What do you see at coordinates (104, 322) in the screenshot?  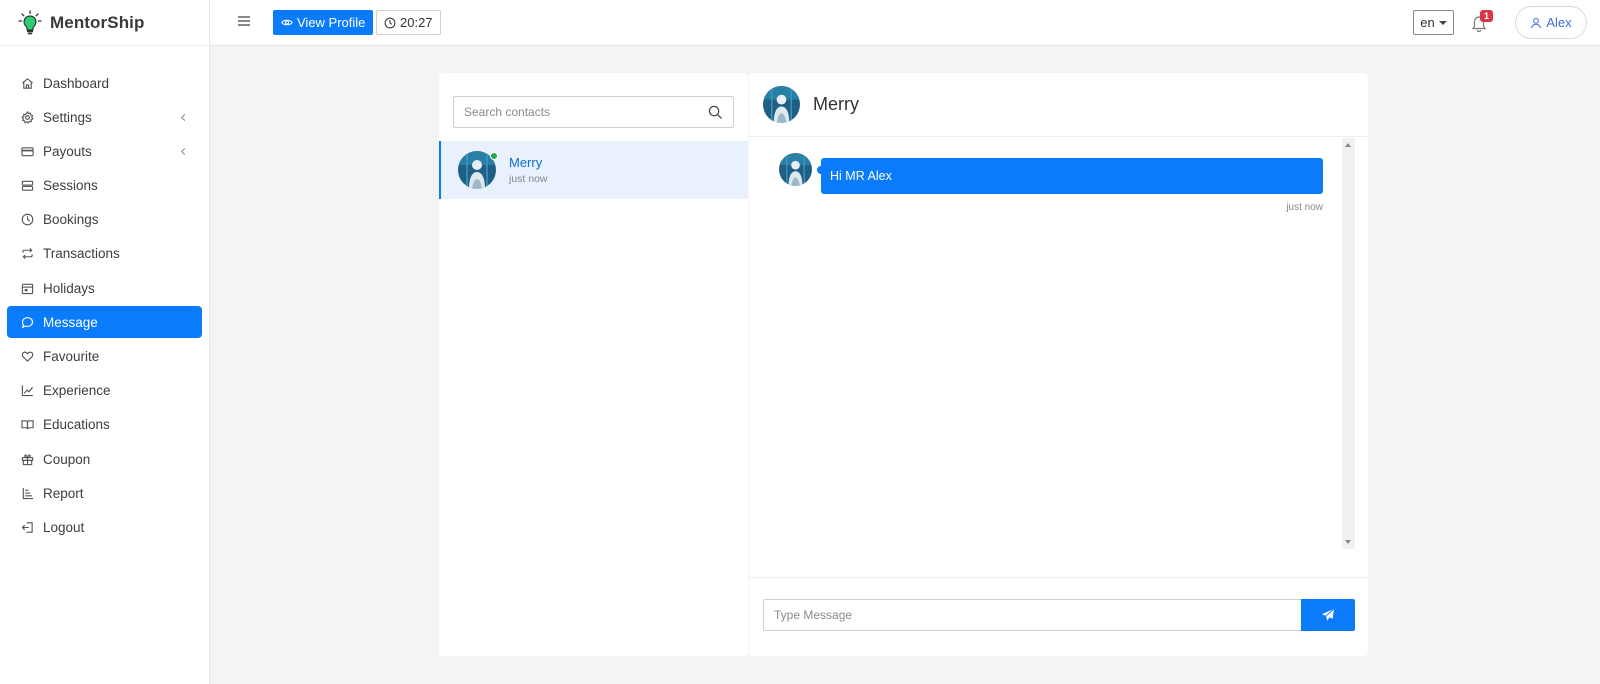 I see `sidebar-item-message: Message` at bounding box center [104, 322].